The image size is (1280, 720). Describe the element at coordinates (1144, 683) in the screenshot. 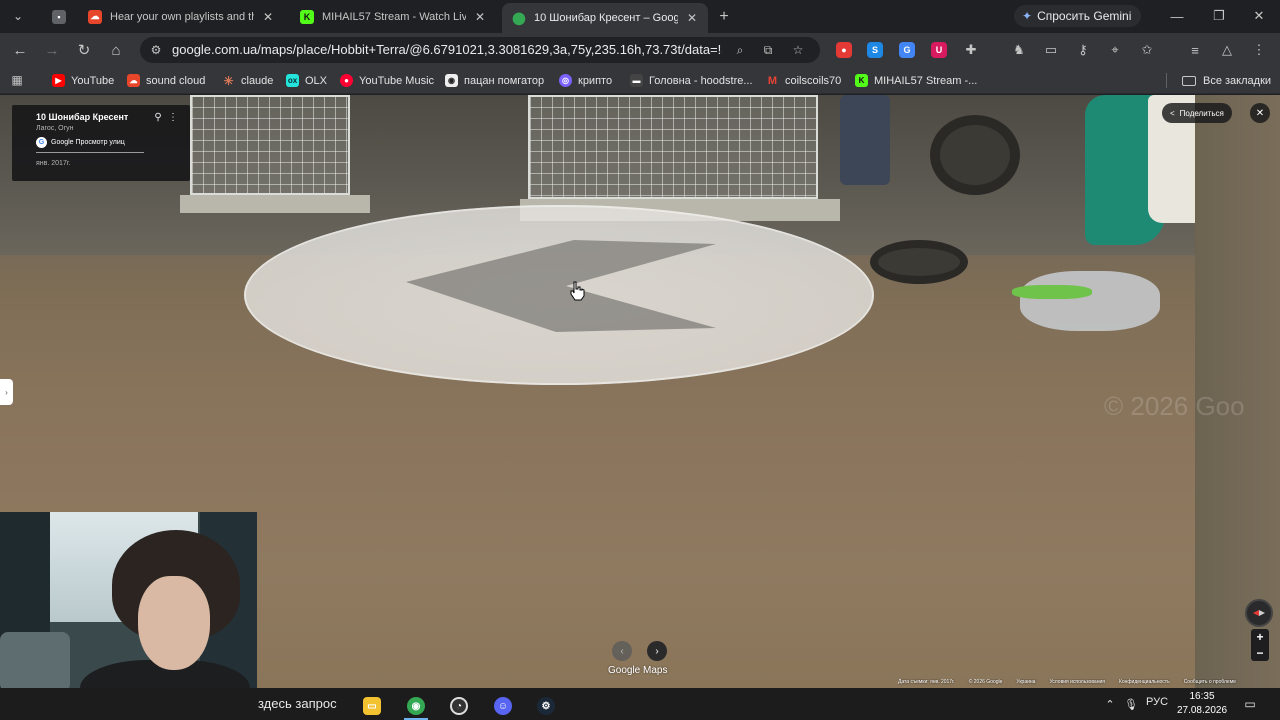

I see `privacy-link: Конфиденциальность` at that location.